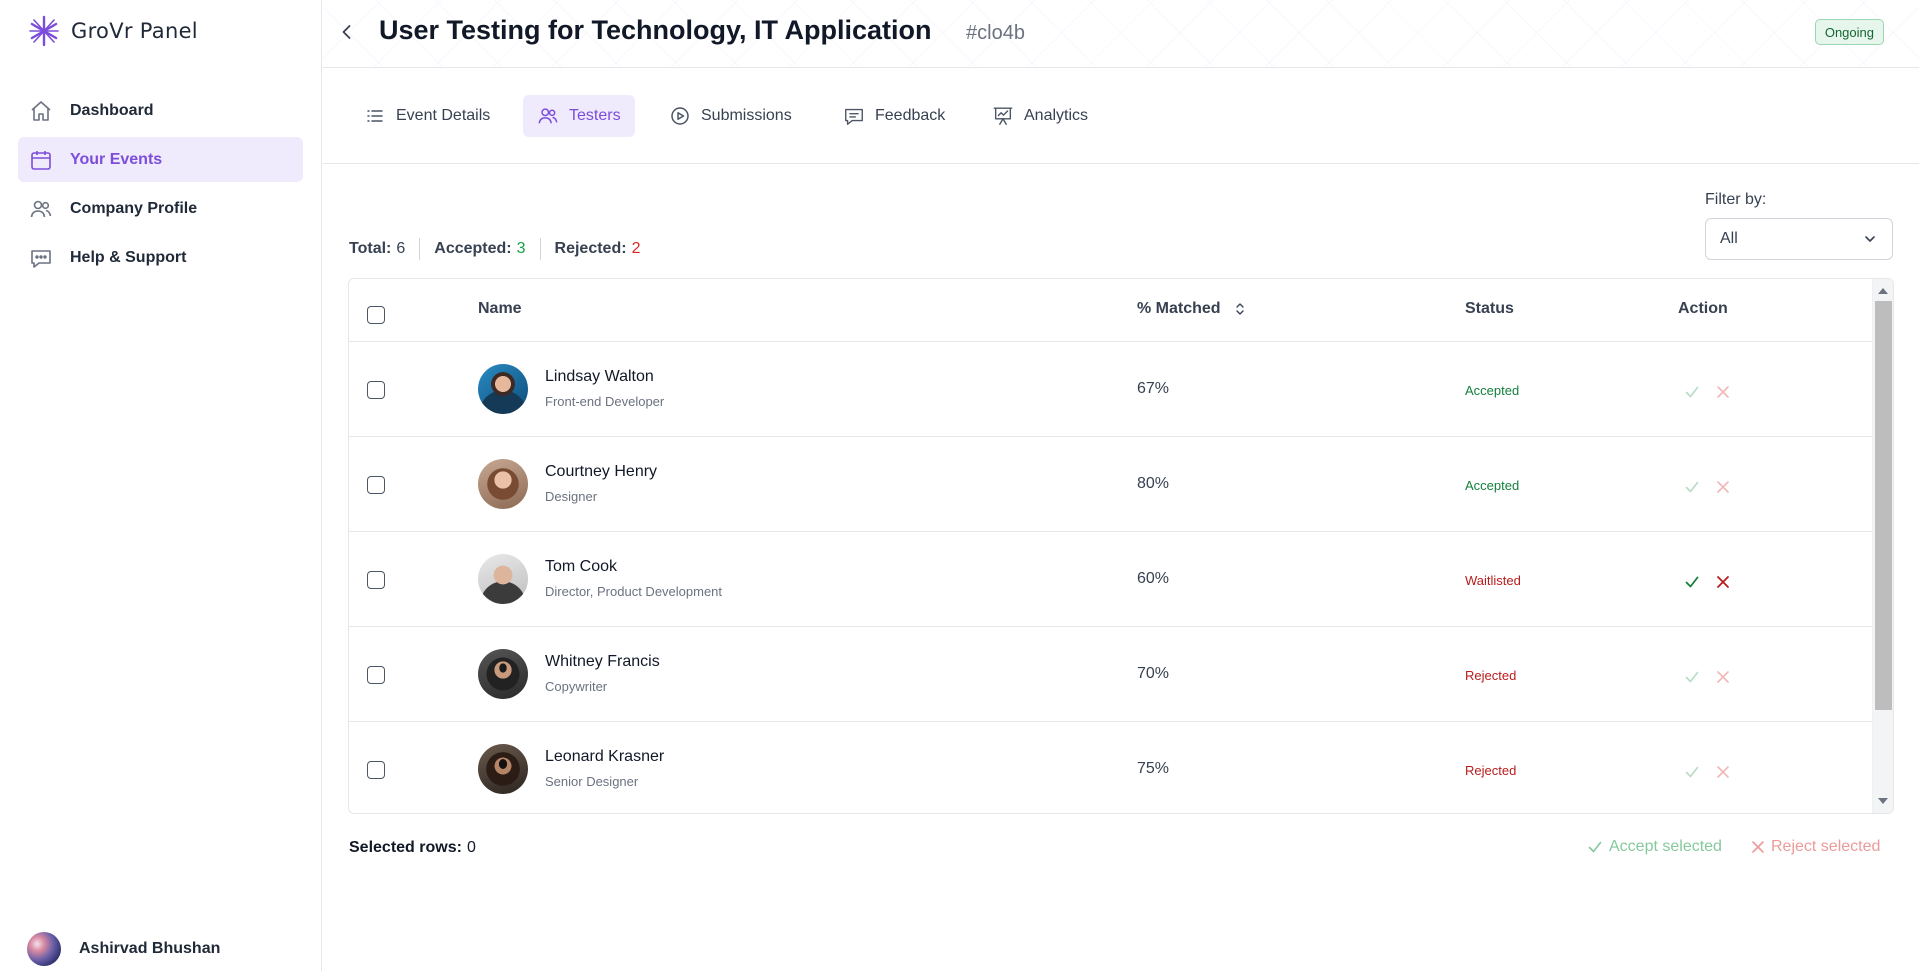 The width and height of the screenshot is (1919, 971). What do you see at coordinates (41, 160) in the screenshot?
I see `calendar-icon` at bounding box center [41, 160].